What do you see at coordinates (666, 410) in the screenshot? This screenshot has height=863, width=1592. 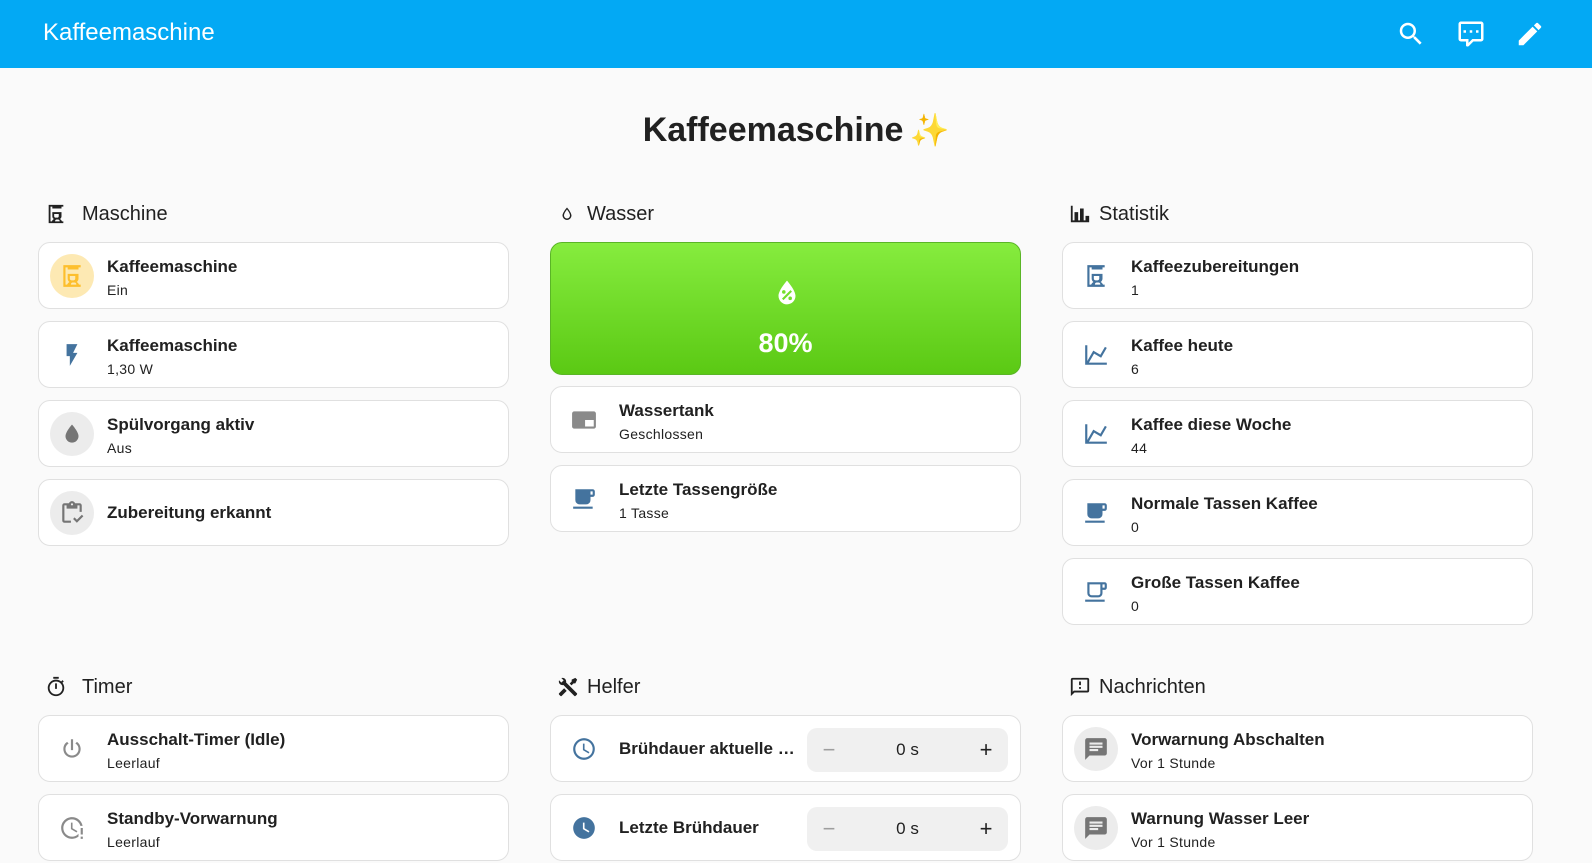 I see `entity-name: Wassertank` at bounding box center [666, 410].